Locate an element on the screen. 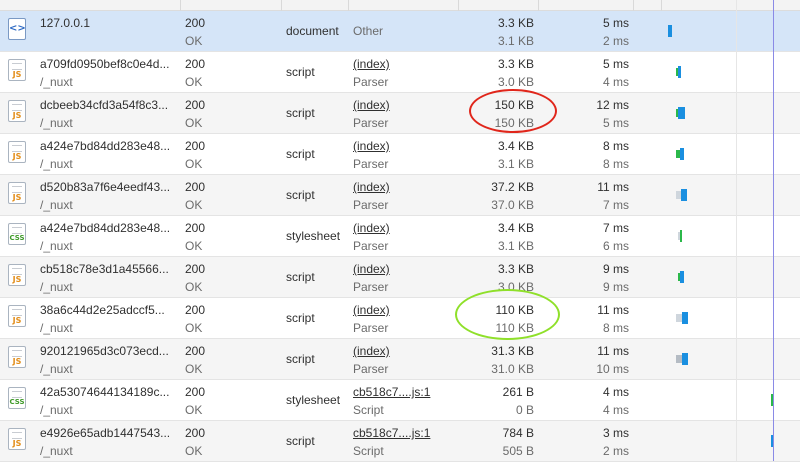 This screenshot has width=800, height=462. time-cell: 11 ms 10 ms is located at coordinates (584, 359).